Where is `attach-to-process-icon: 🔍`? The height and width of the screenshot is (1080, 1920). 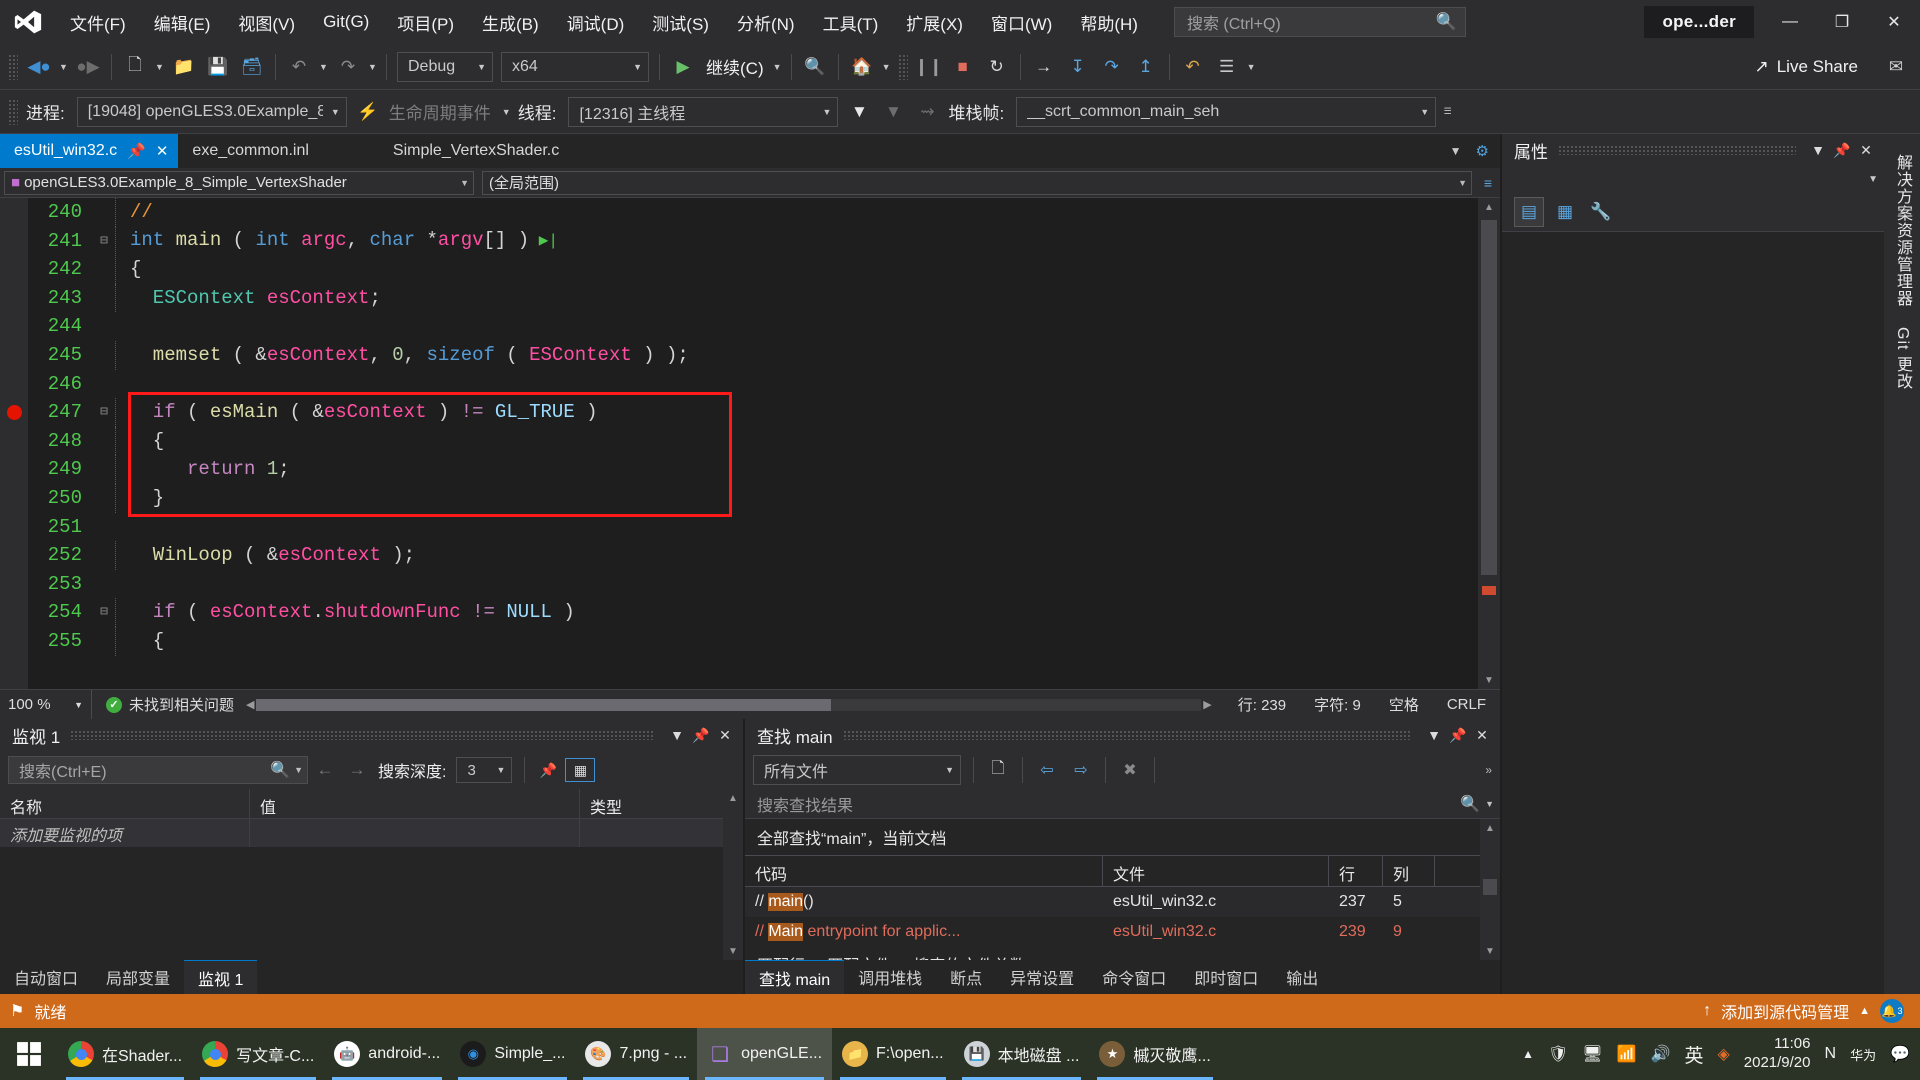
attach-to-process-icon: 🔍 is located at coordinates (815, 67).